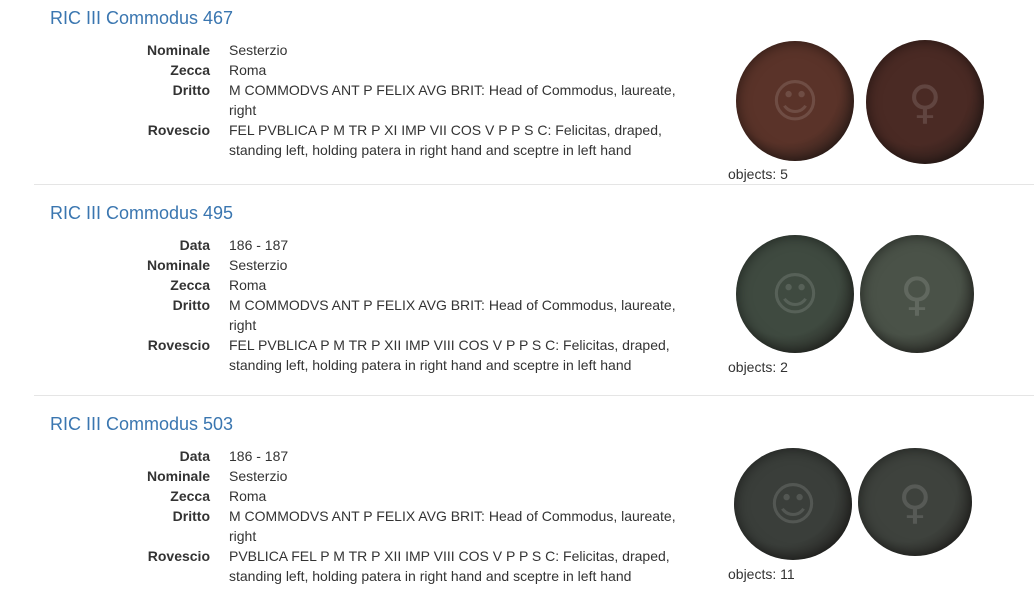 The image size is (1034, 606). I want to click on result-title-link: RIC III Commodus 503, so click(141, 424).